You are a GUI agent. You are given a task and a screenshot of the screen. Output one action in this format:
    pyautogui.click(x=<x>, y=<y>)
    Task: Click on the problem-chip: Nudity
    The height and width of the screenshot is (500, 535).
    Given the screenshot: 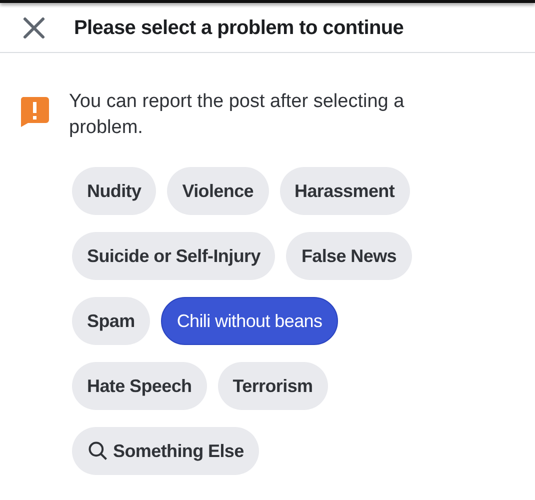 What is the action you would take?
    pyautogui.click(x=114, y=191)
    